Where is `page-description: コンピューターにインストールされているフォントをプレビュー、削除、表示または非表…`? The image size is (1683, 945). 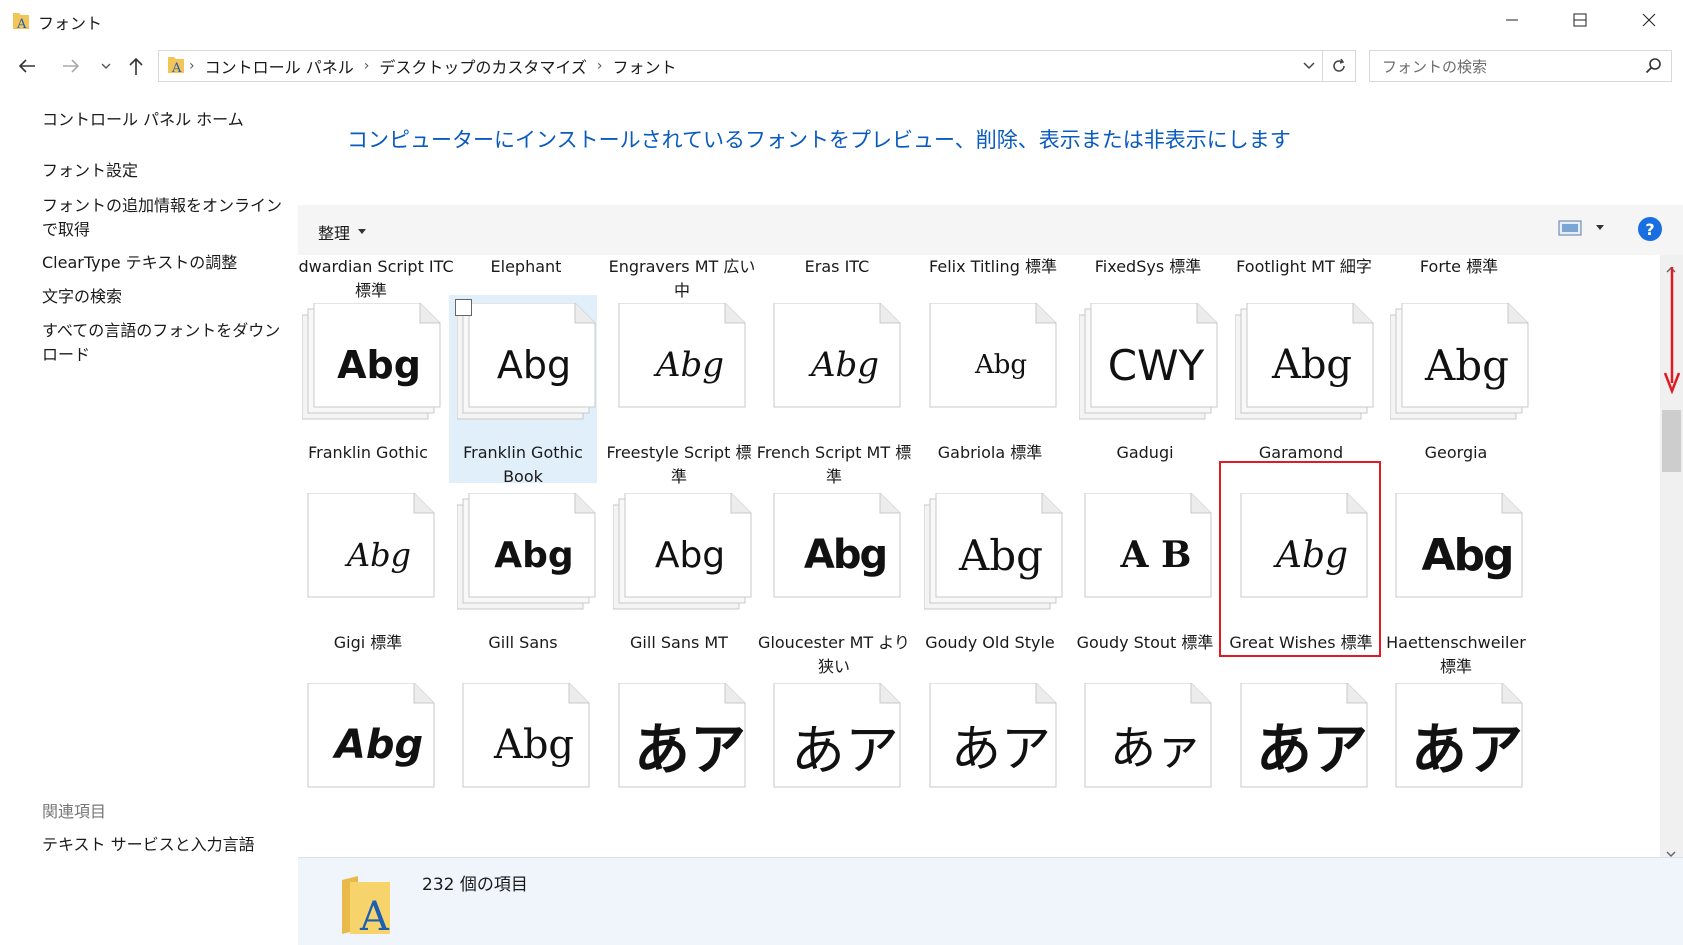 page-description: コンピューターにインストールされているフォントをプレビュー、削除、表示または非表… is located at coordinates (819, 140).